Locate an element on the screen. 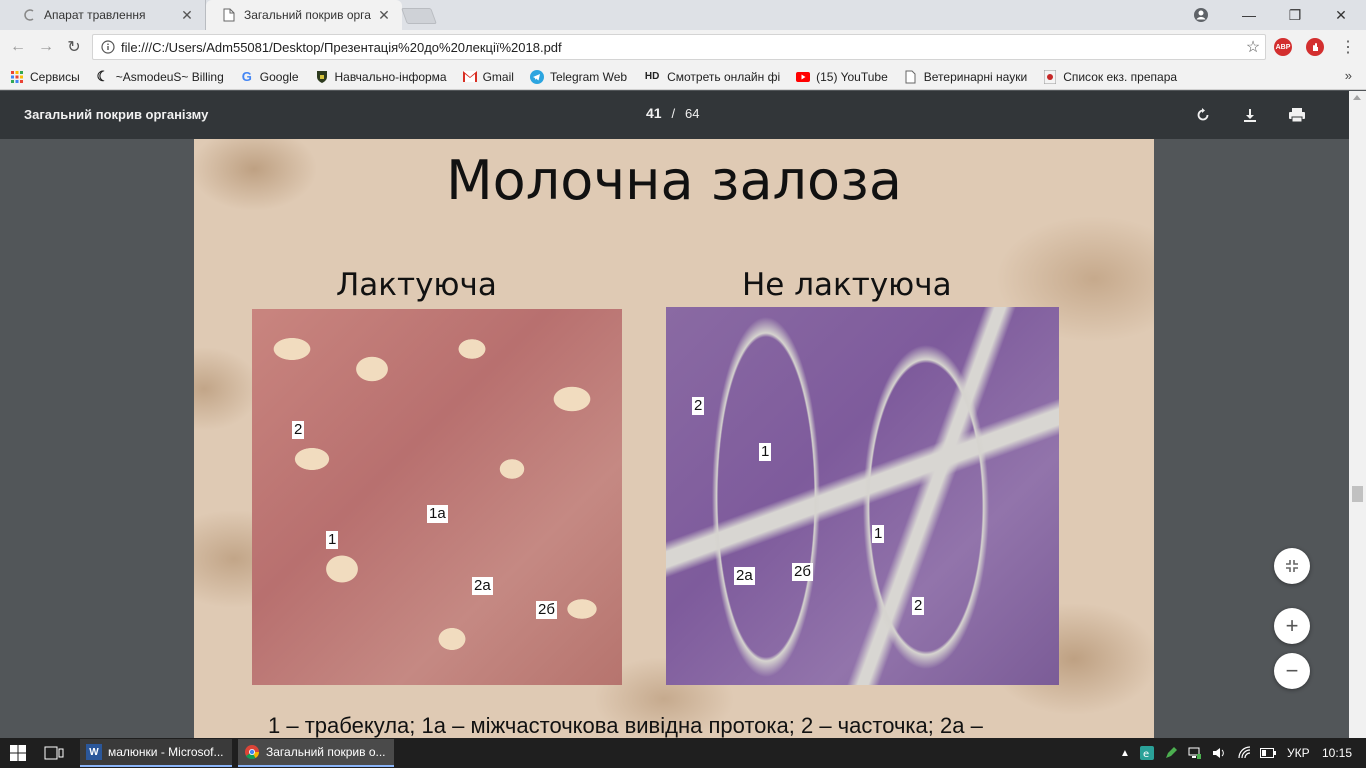  shield-logo-icon is located at coordinates (322, 77).